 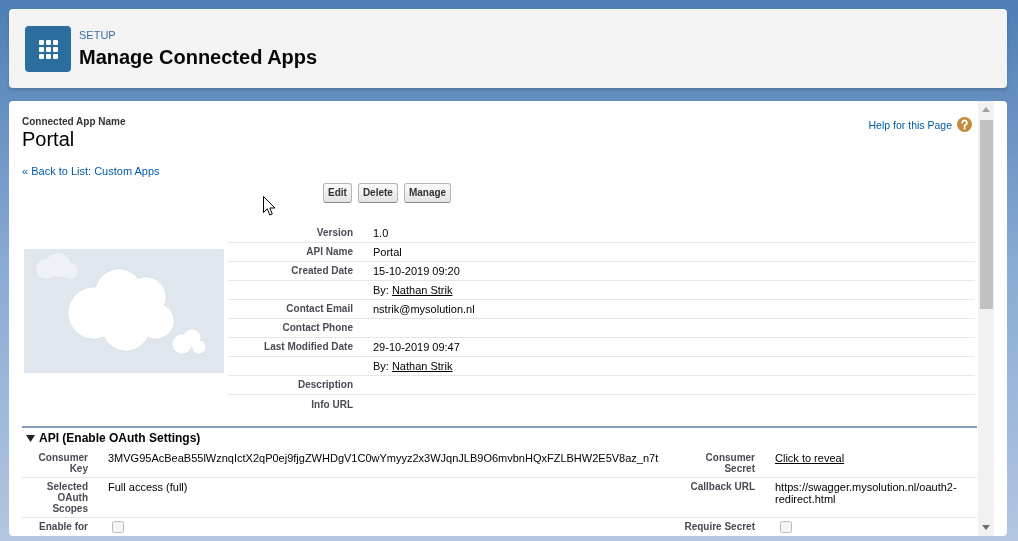 What do you see at coordinates (62, 463) in the screenshot?
I see `field-label: Consumer Key` at bounding box center [62, 463].